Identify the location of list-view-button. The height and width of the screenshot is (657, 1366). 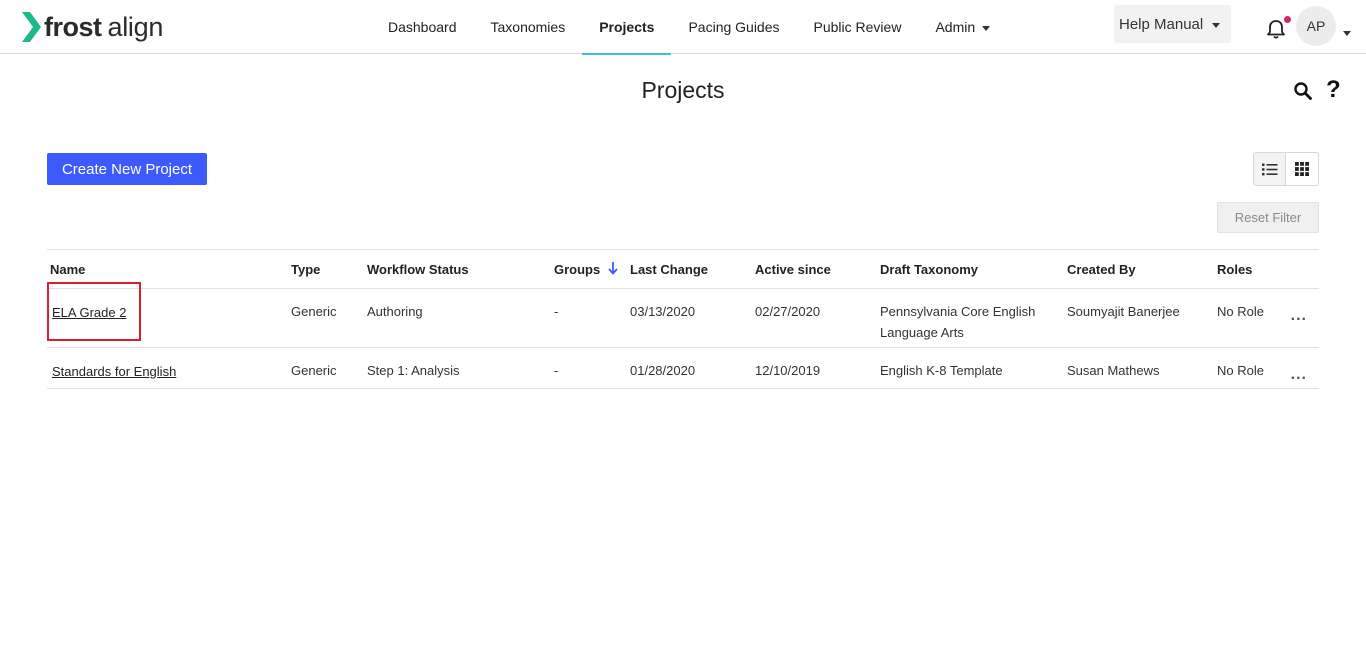
(1270, 169).